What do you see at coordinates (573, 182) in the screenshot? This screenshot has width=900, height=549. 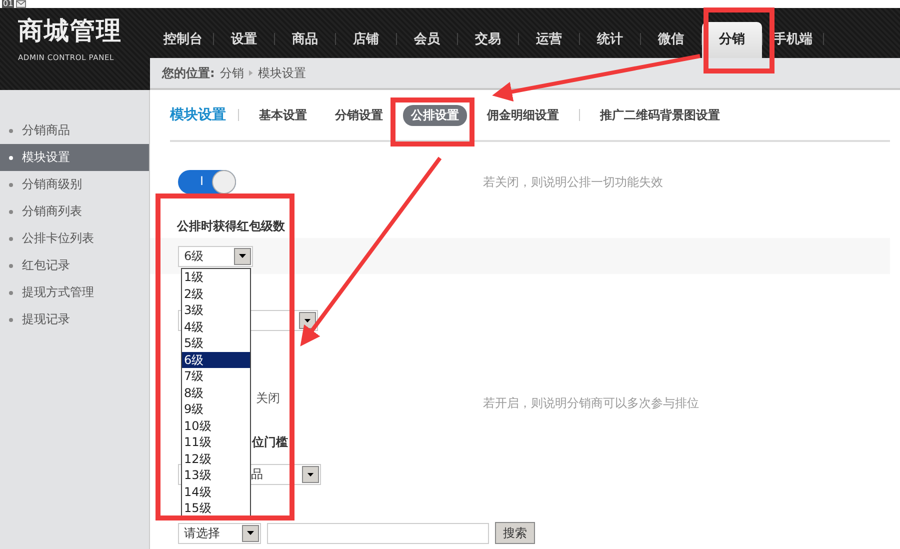 I see `hint-text: 若关闭，则说明公排一切功能失效` at bounding box center [573, 182].